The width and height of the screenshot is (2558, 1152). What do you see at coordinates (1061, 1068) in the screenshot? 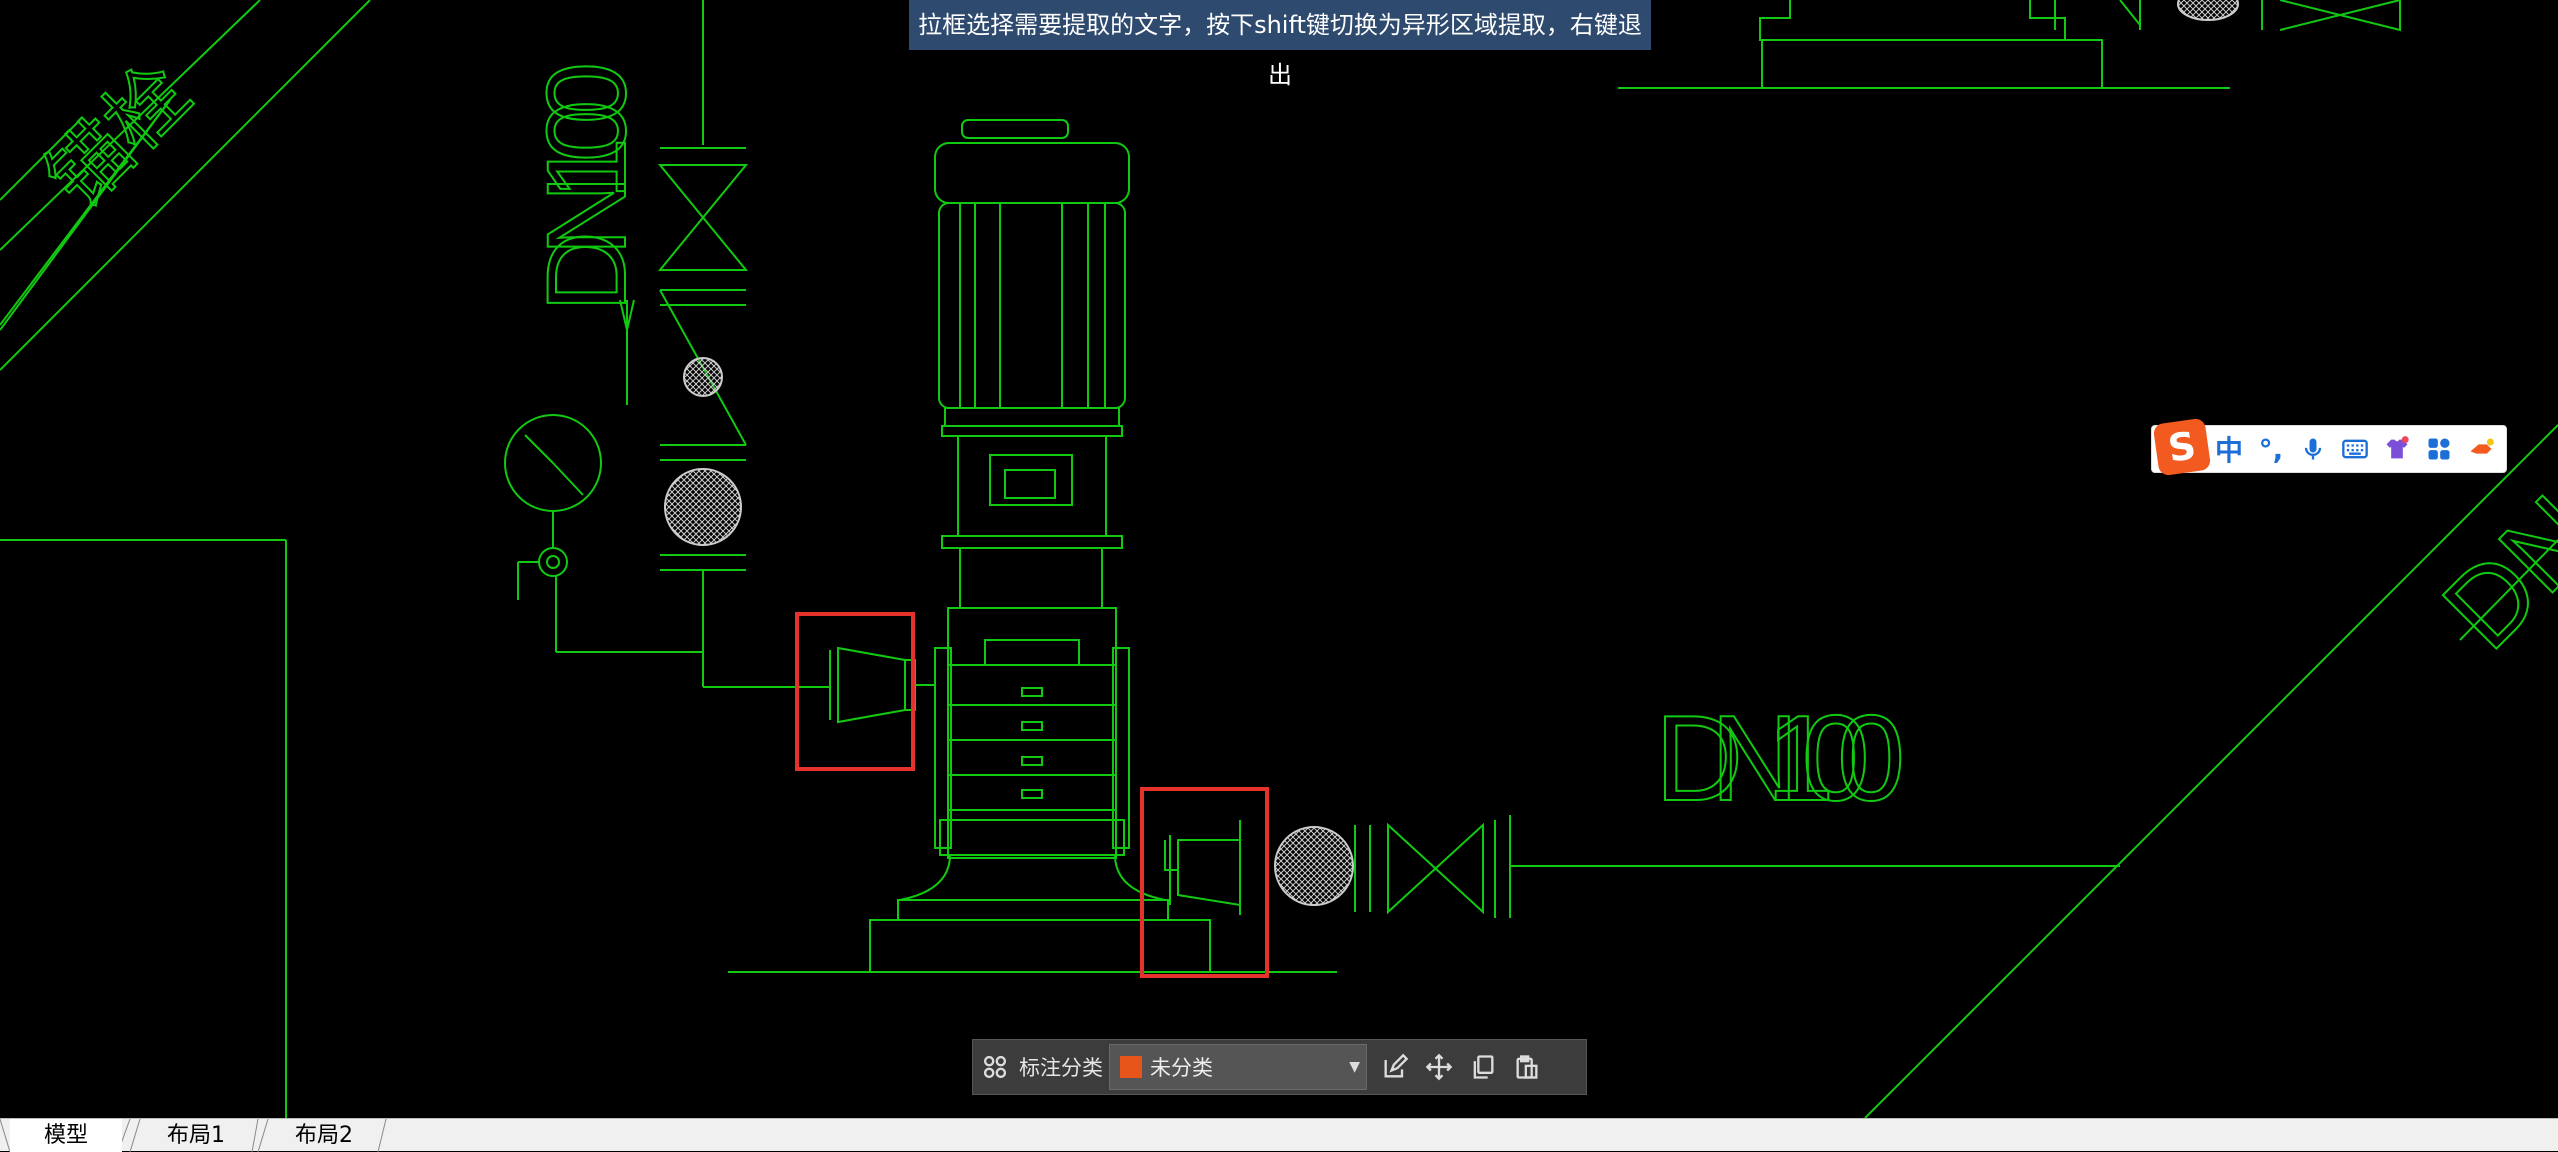
I see `annotation-category-label: 标注分类` at bounding box center [1061, 1068].